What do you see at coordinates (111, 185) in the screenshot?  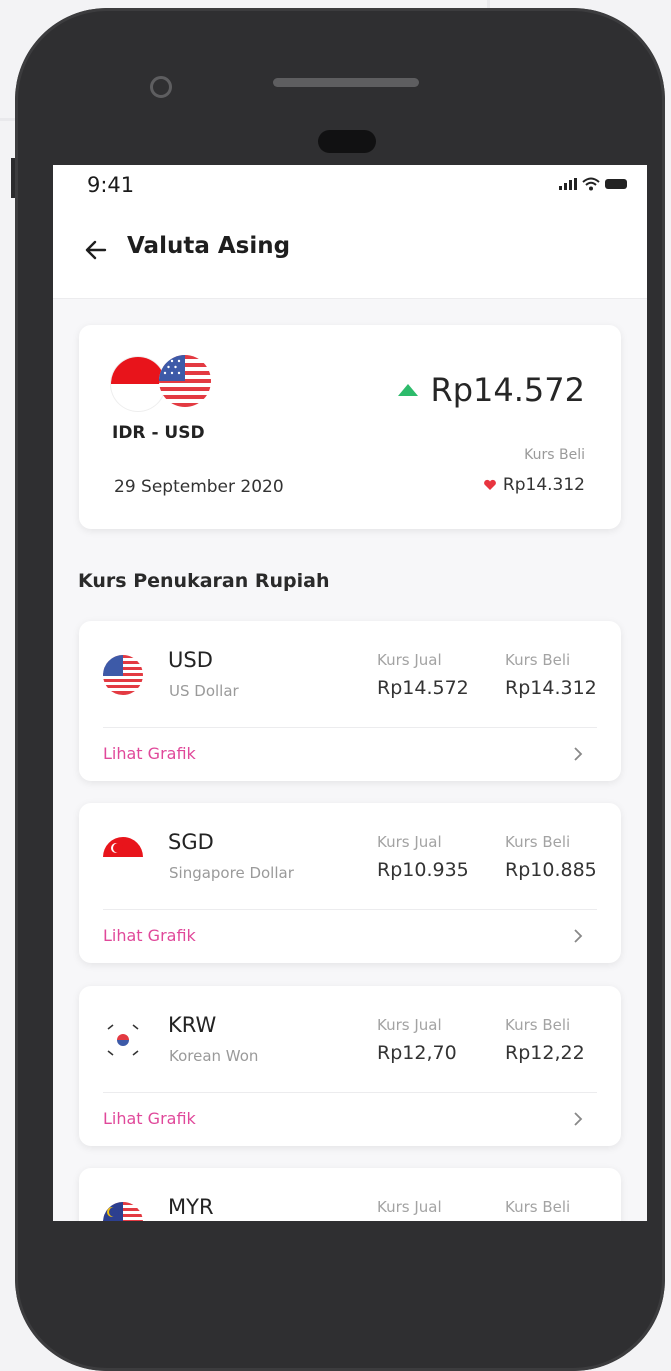 I see `status-time: 9:41` at bounding box center [111, 185].